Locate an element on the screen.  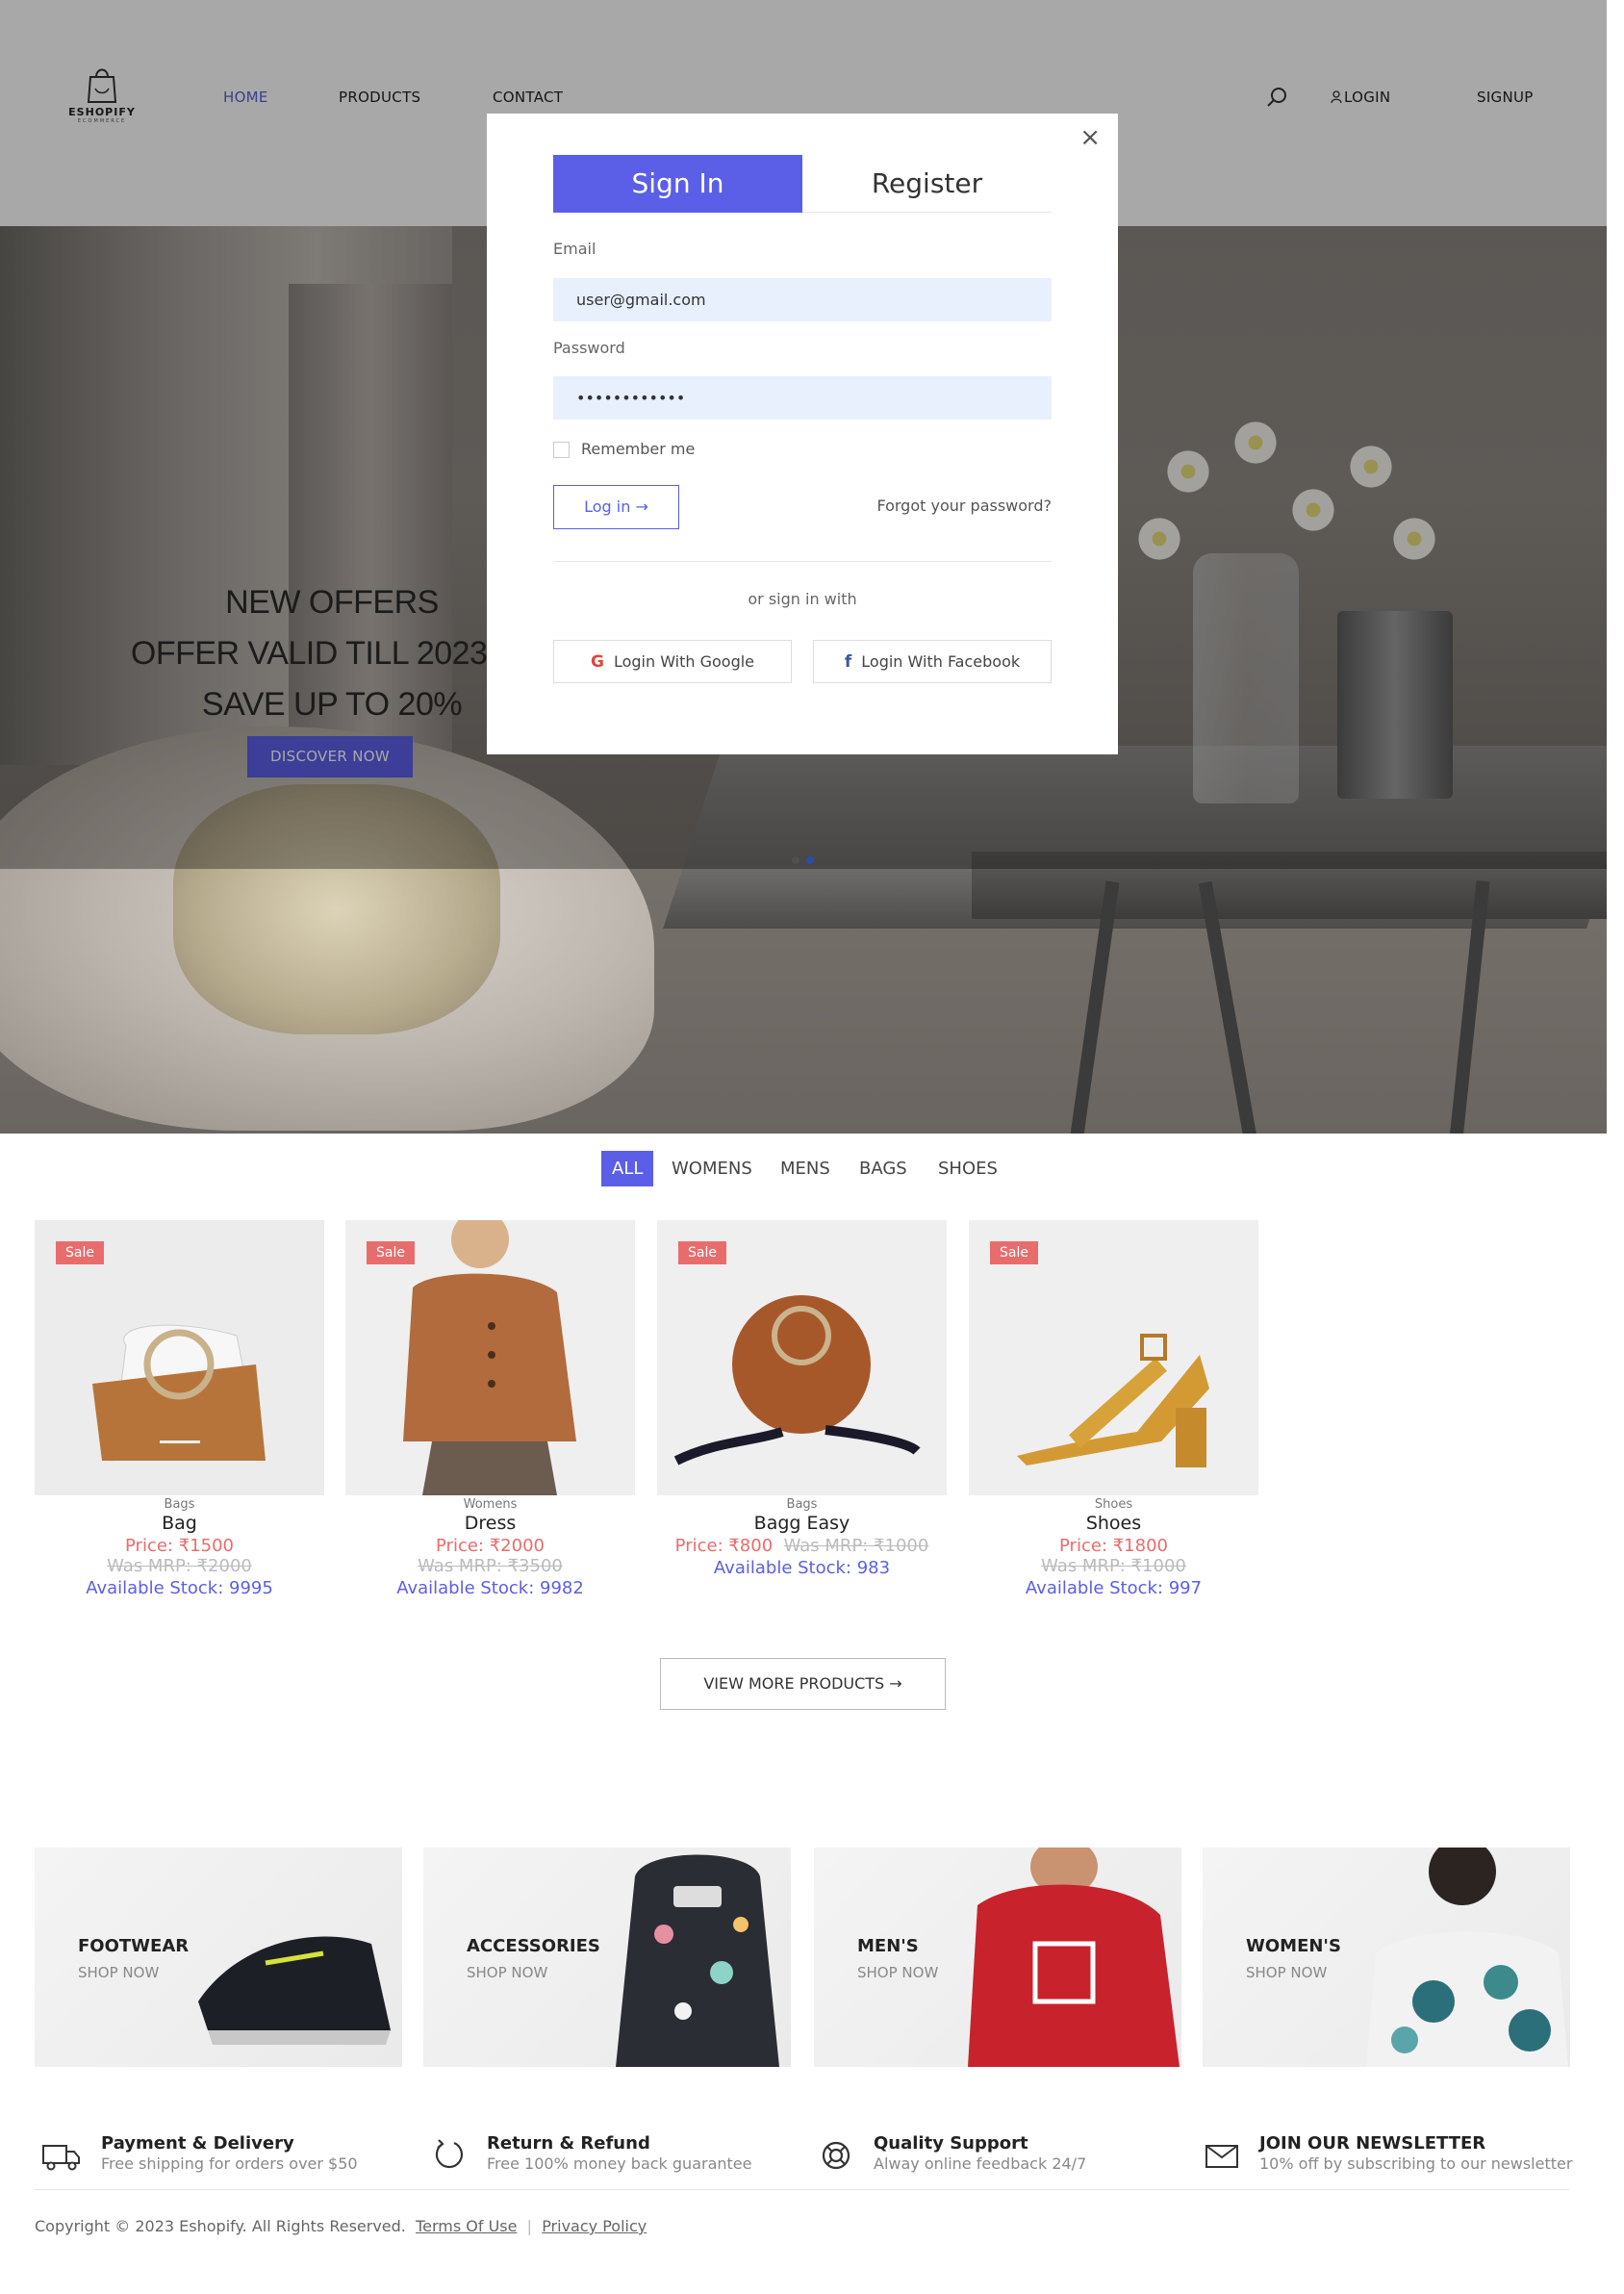
privacy-link: Privacy Policy is located at coordinates (594, 2226).